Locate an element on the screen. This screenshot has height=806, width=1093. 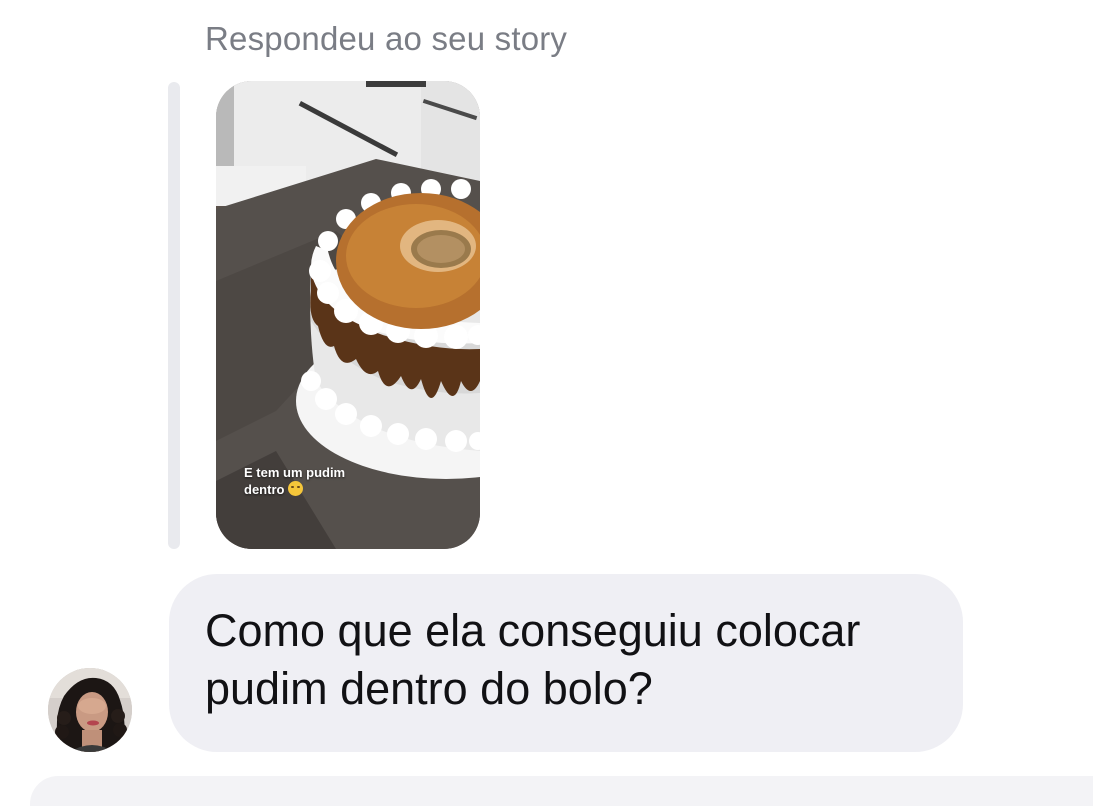
composer-input-edge is located at coordinates (561, 791).